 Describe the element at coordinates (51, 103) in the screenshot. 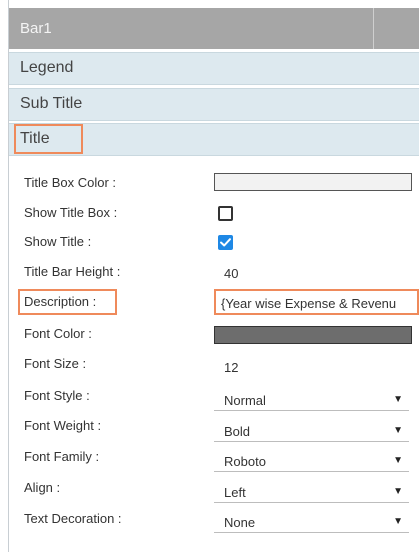

I see `section-subtitle-label: Sub Title` at that location.